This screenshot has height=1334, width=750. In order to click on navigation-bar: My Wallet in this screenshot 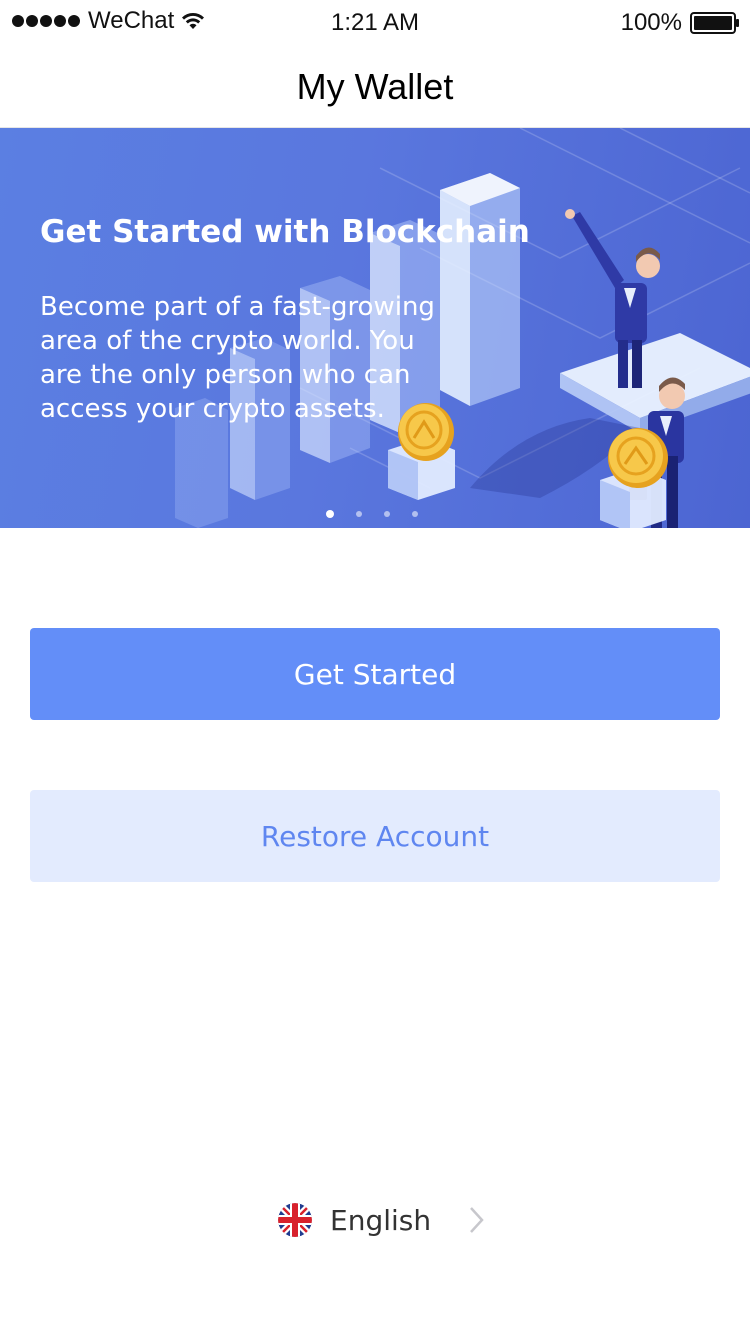, I will do `click(375, 86)`.